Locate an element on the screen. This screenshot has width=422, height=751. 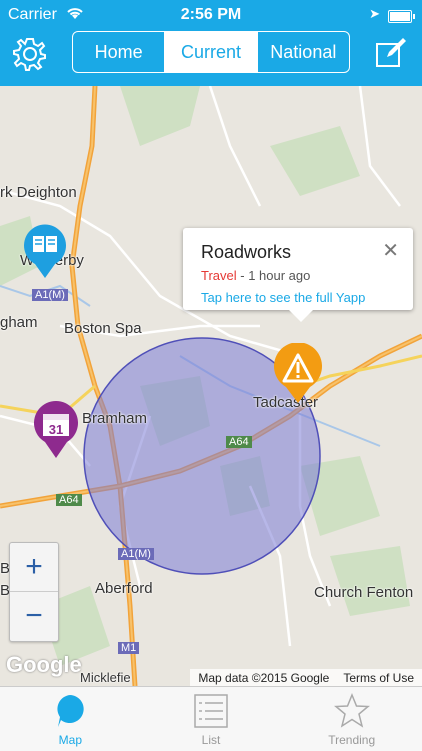
news-pin-icon is located at coordinates (45, 252).